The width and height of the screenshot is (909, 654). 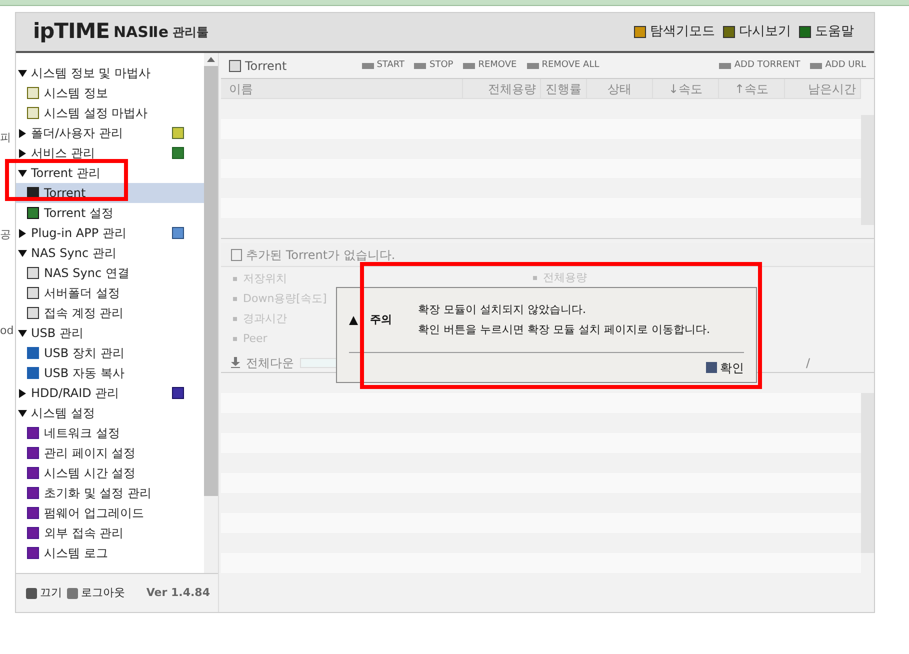 I want to click on sidebar-item: 펌웨어 업그레이드, so click(x=110, y=513).